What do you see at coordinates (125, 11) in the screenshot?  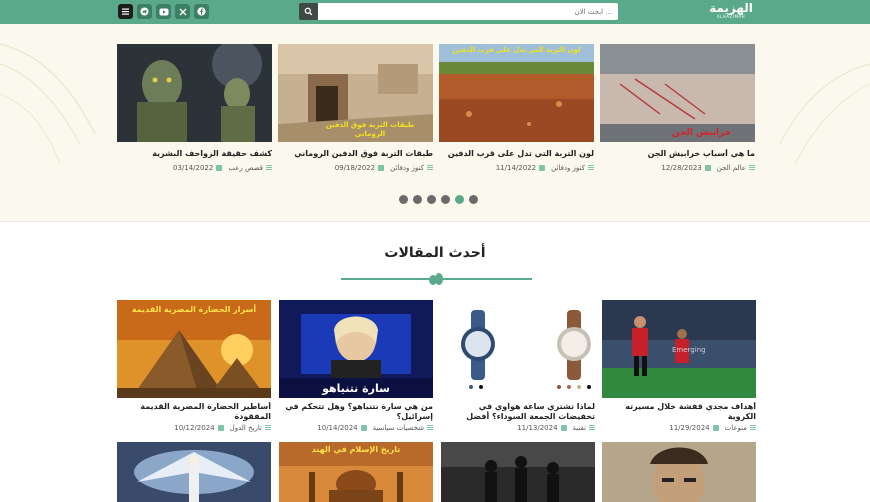 I see `menu-icon` at bounding box center [125, 11].